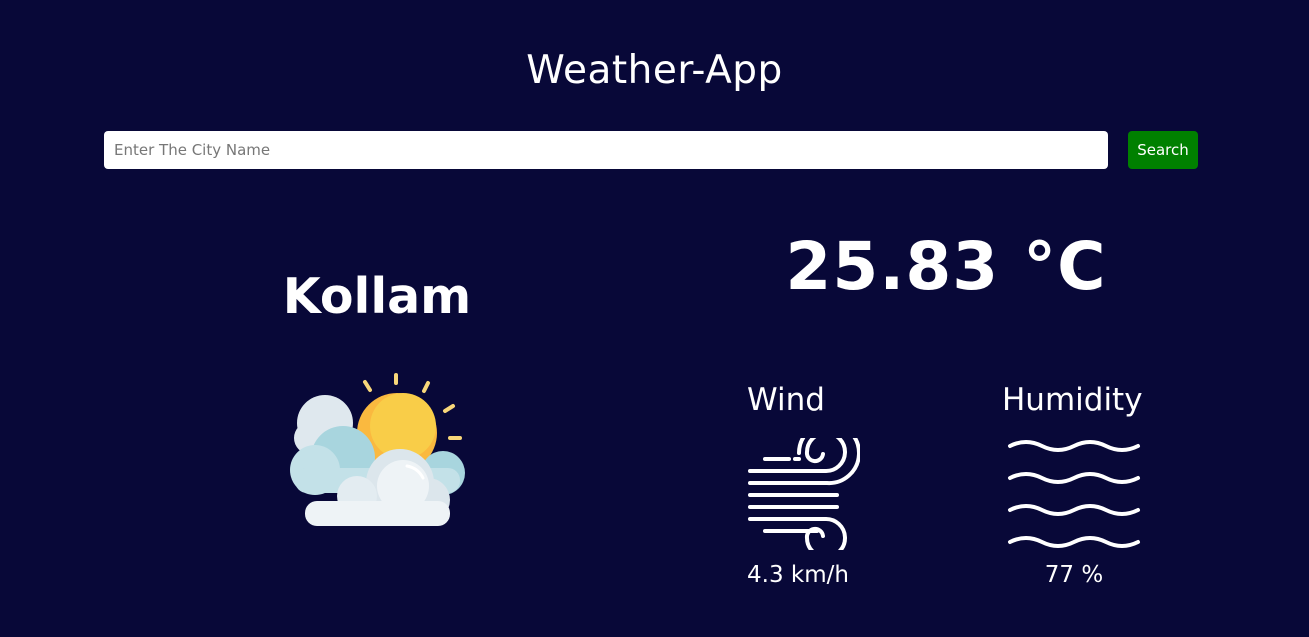 Image resolution: width=1309 pixels, height=637 pixels. I want to click on search-button: Search, so click(1163, 150).